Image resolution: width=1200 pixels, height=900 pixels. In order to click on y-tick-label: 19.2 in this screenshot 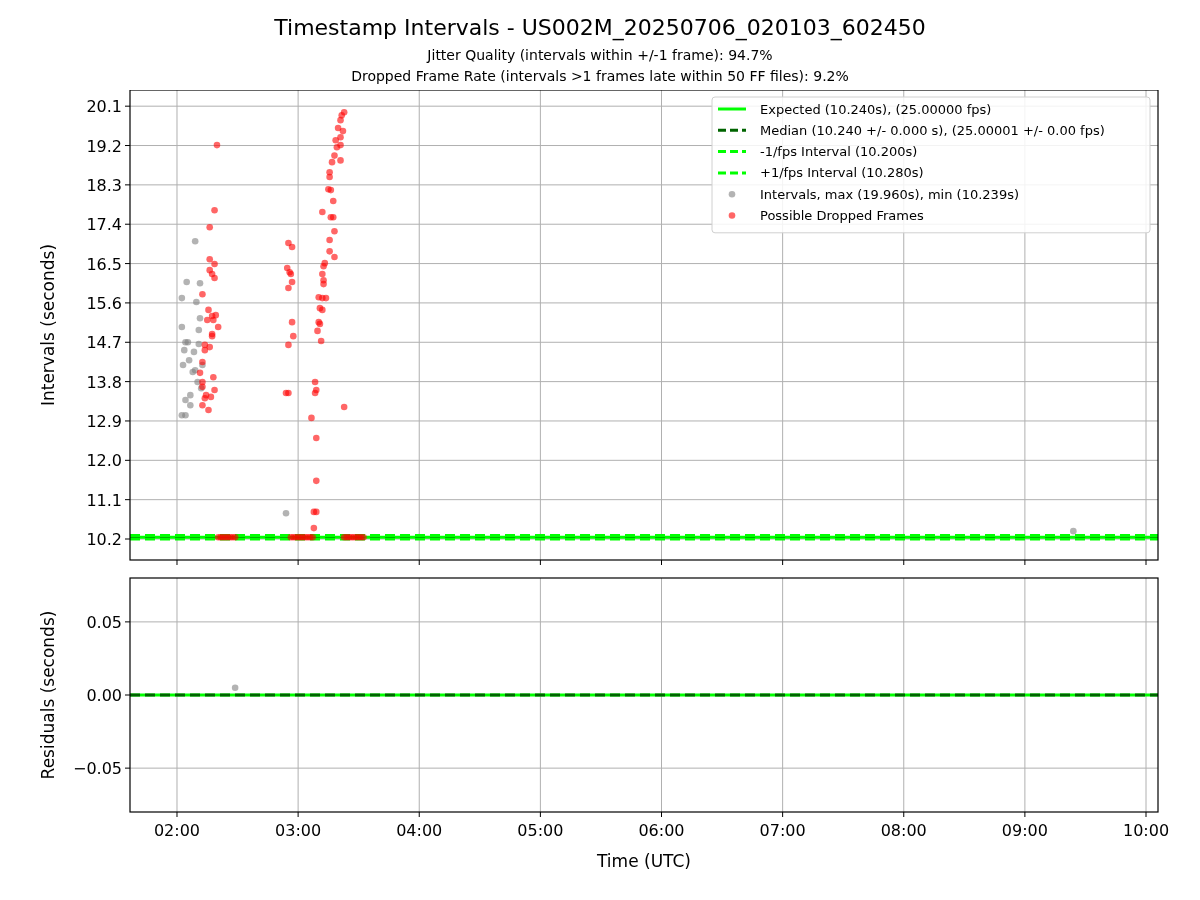, I will do `click(104, 146)`.